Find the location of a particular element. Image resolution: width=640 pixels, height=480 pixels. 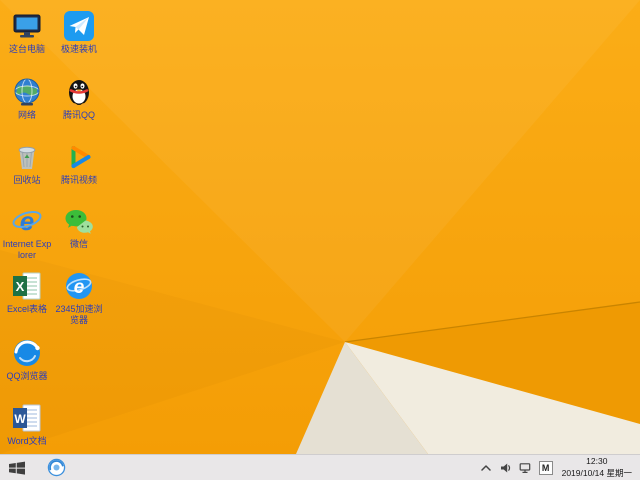

this-pc-icon is located at coordinates (27, 26).